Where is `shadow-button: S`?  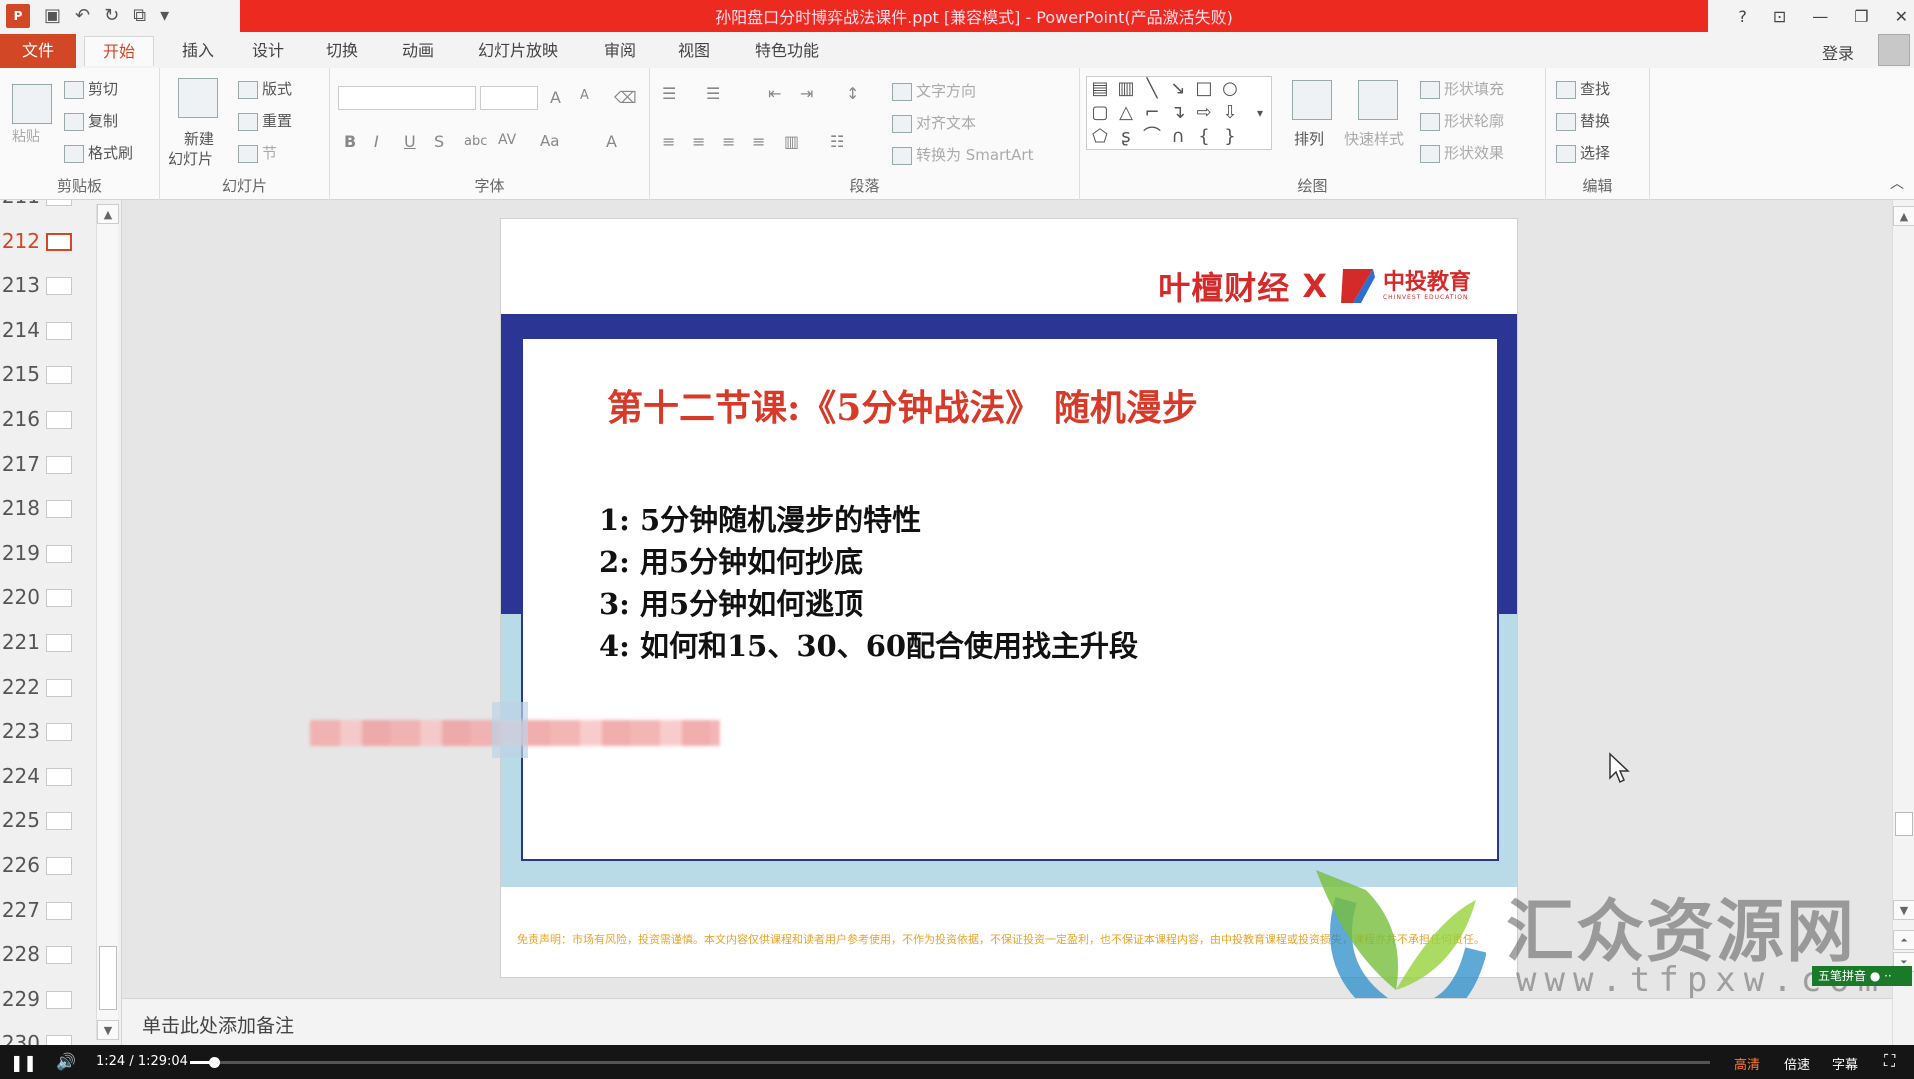
shadow-button: S is located at coordinates (439, 141).